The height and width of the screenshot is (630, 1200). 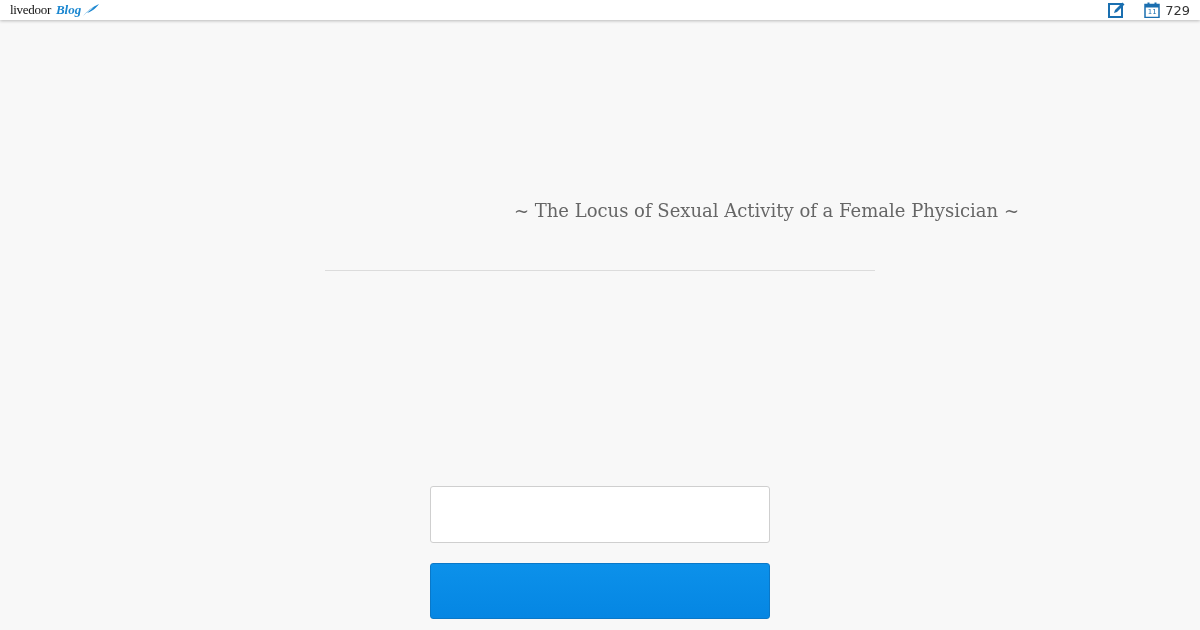 I want to click on edit-icon, so click(x=1117, y=10).